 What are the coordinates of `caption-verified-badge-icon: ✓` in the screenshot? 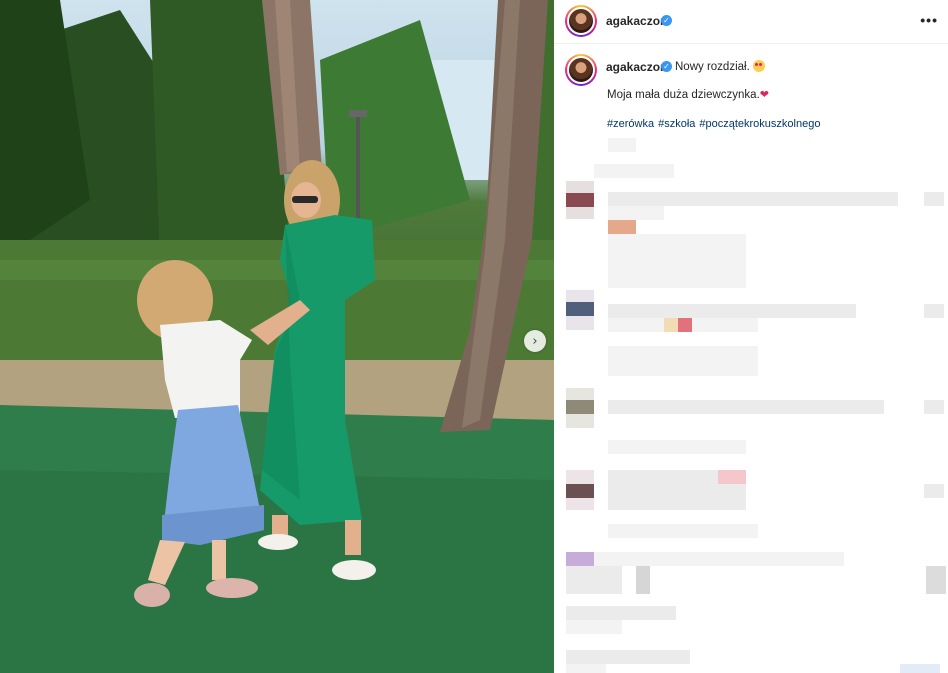 It's located at (666, 66).